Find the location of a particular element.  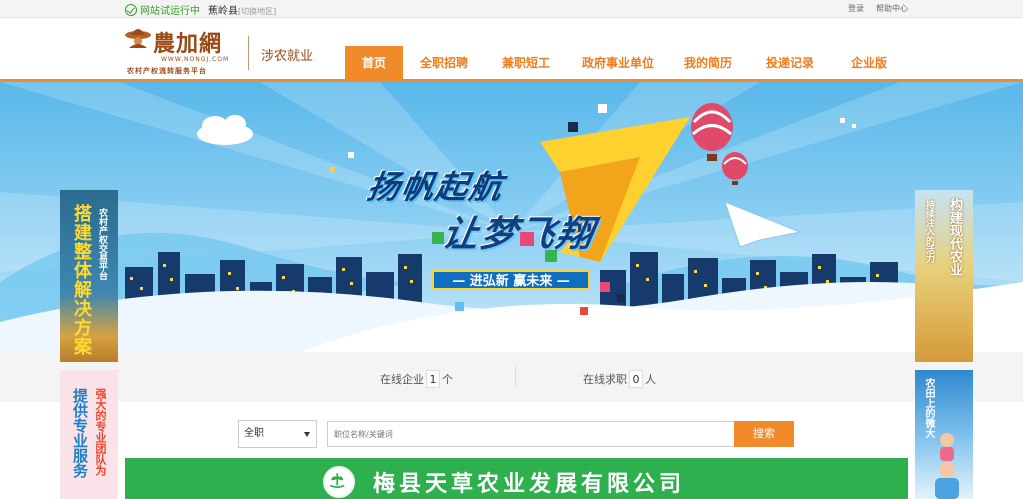

nav-my-resume: 我的简历 is located at coordinates (708, 63).